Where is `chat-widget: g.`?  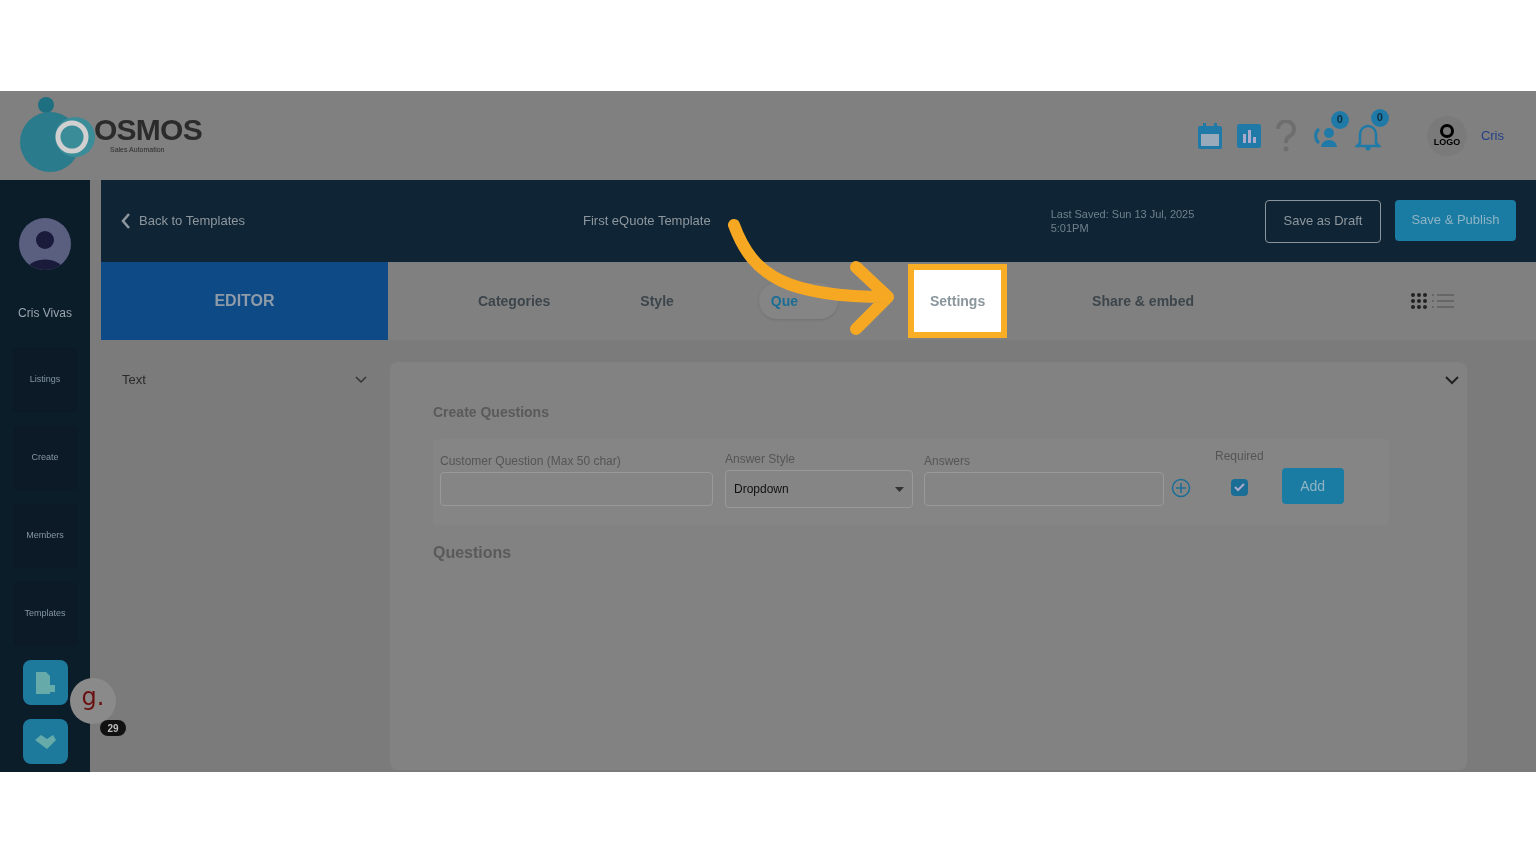
chat-widget: g. is located at coordinates (93, 701).